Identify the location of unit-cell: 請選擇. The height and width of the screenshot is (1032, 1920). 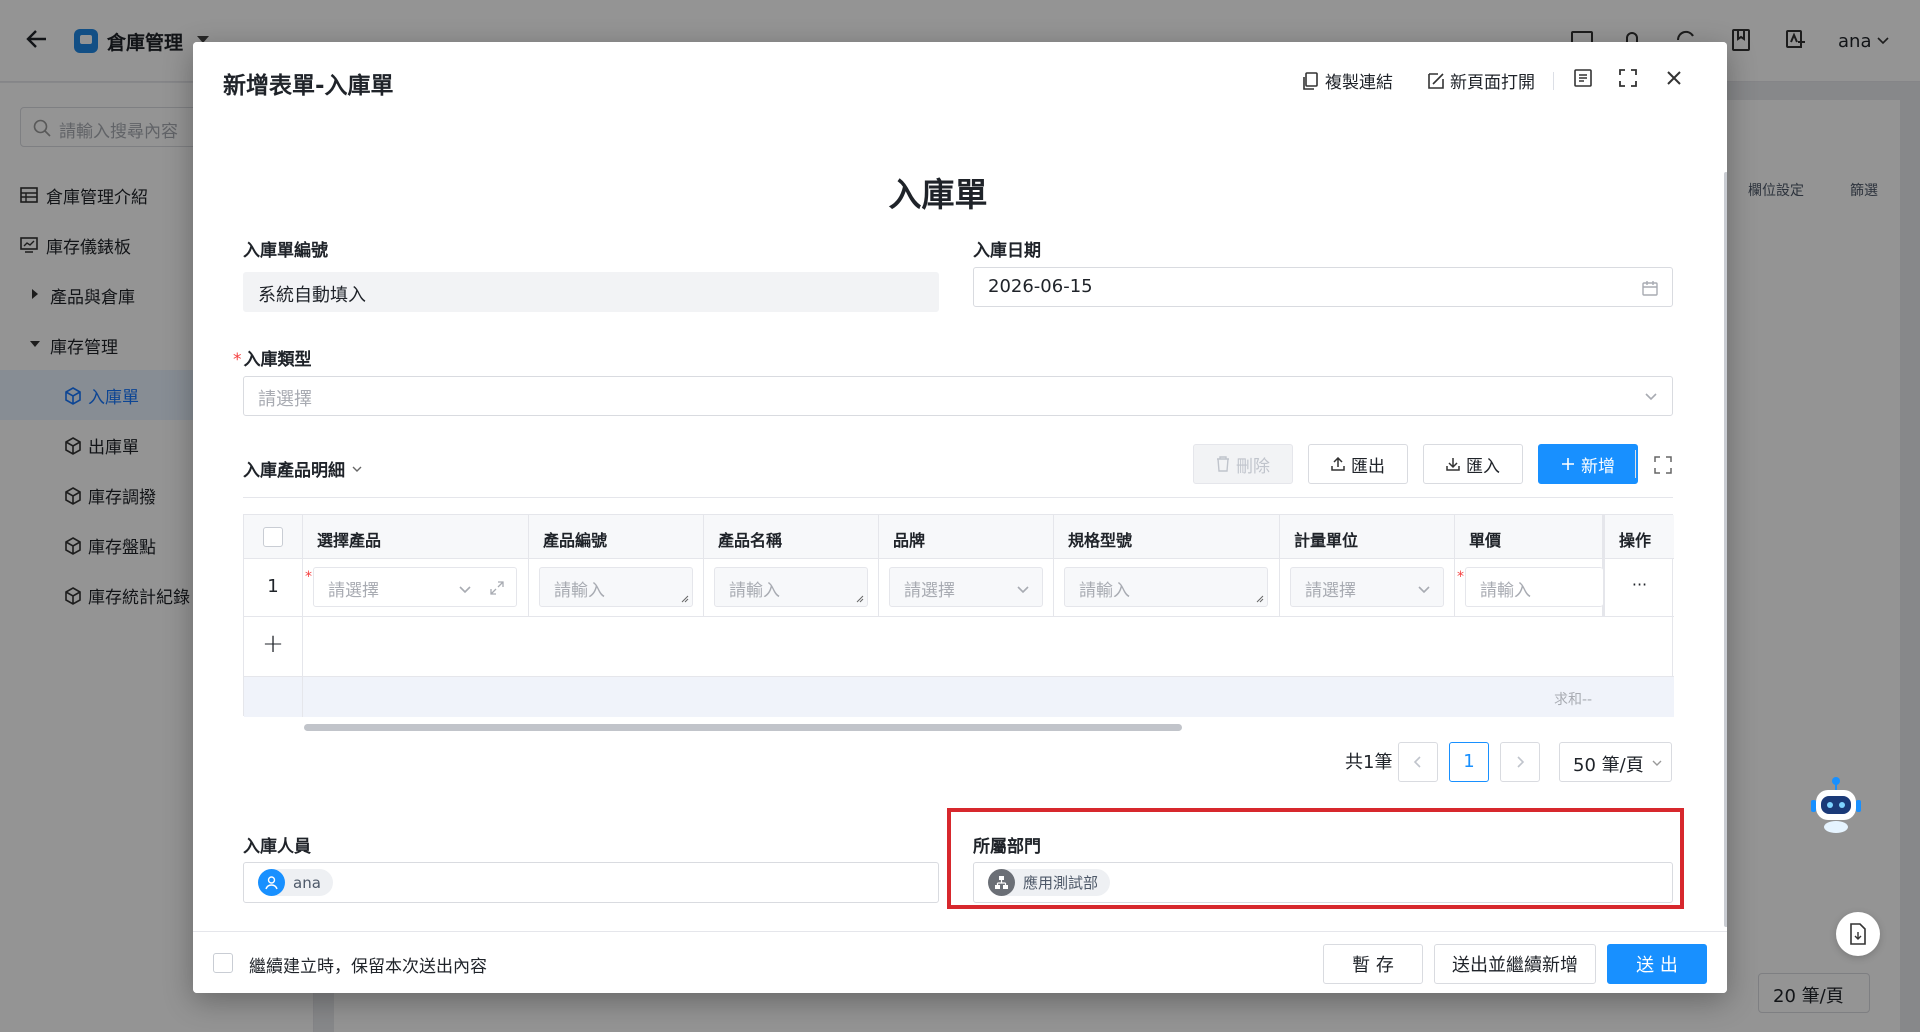
(1367, 588).